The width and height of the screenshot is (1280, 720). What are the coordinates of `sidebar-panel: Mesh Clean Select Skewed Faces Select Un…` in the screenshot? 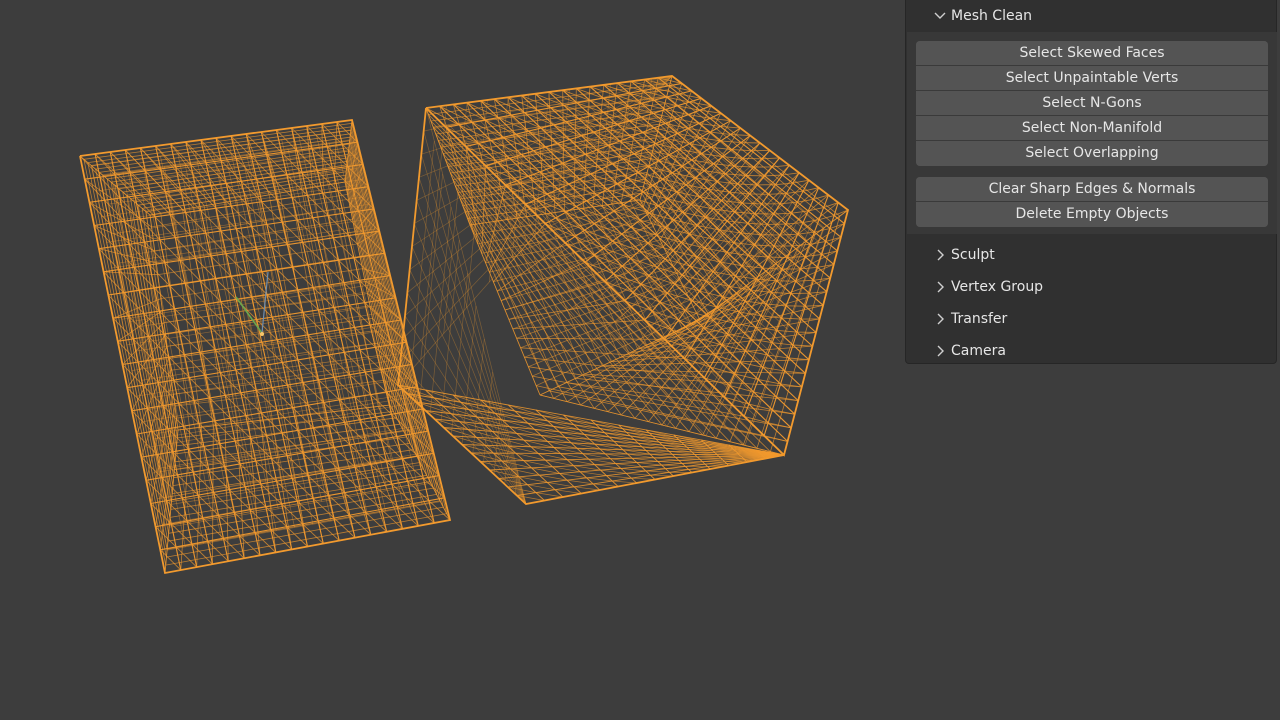 It's located at (1091, 182).